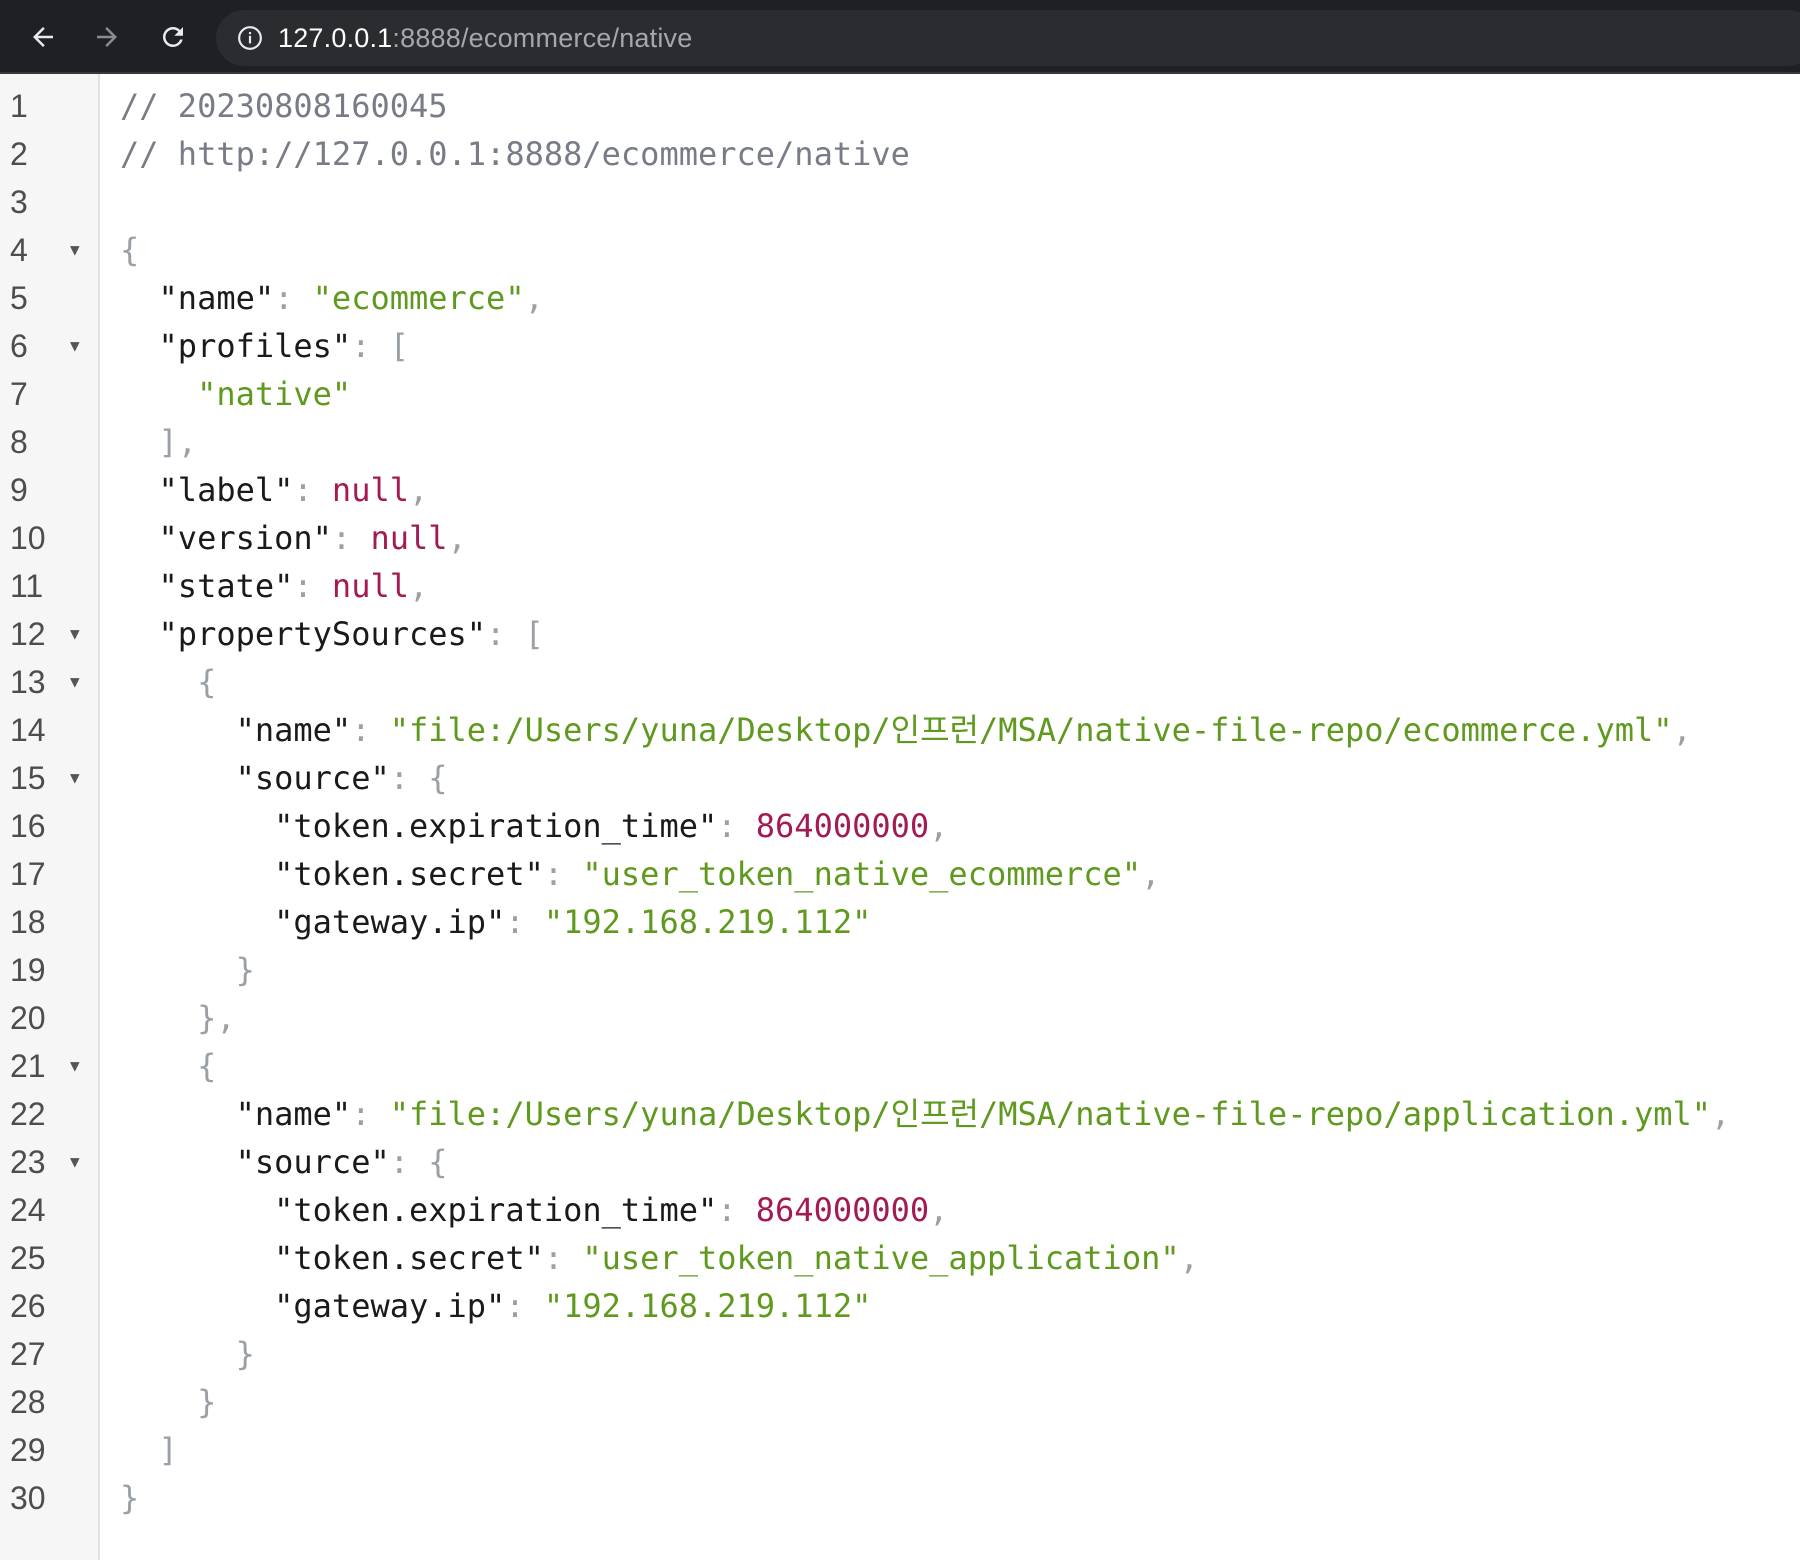 The width and height of the screenshot is (1800, 1560). I want to click on line-number: 20, so click(28, 1018).